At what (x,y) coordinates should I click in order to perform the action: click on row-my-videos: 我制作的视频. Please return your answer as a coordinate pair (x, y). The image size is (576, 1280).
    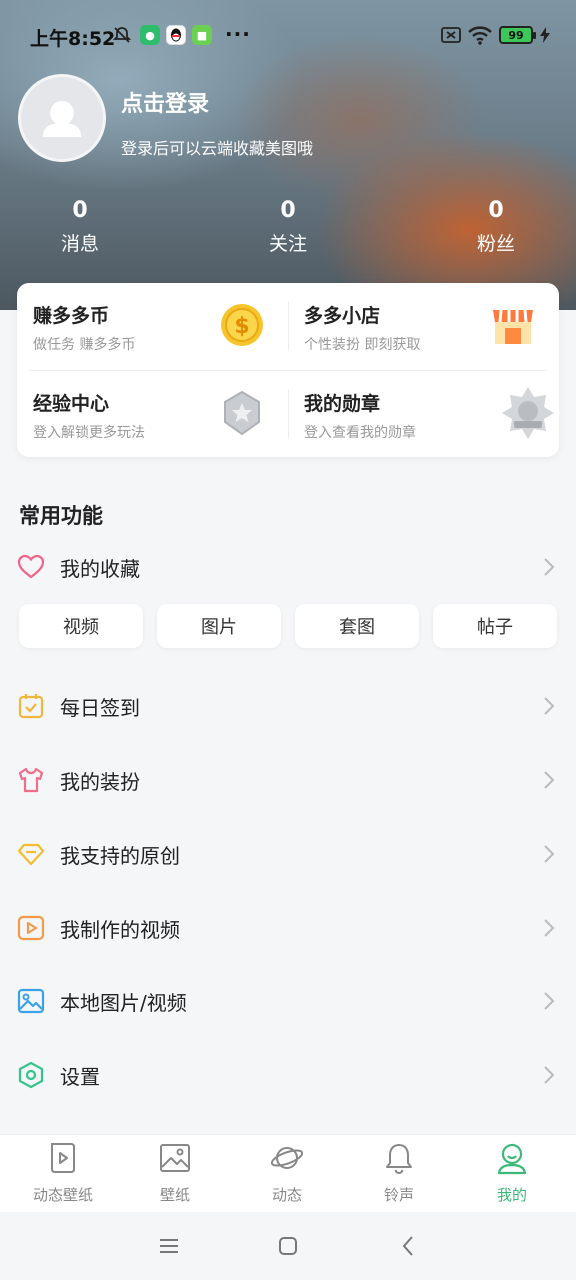
    Looking at the image, I should click on (288, 928).